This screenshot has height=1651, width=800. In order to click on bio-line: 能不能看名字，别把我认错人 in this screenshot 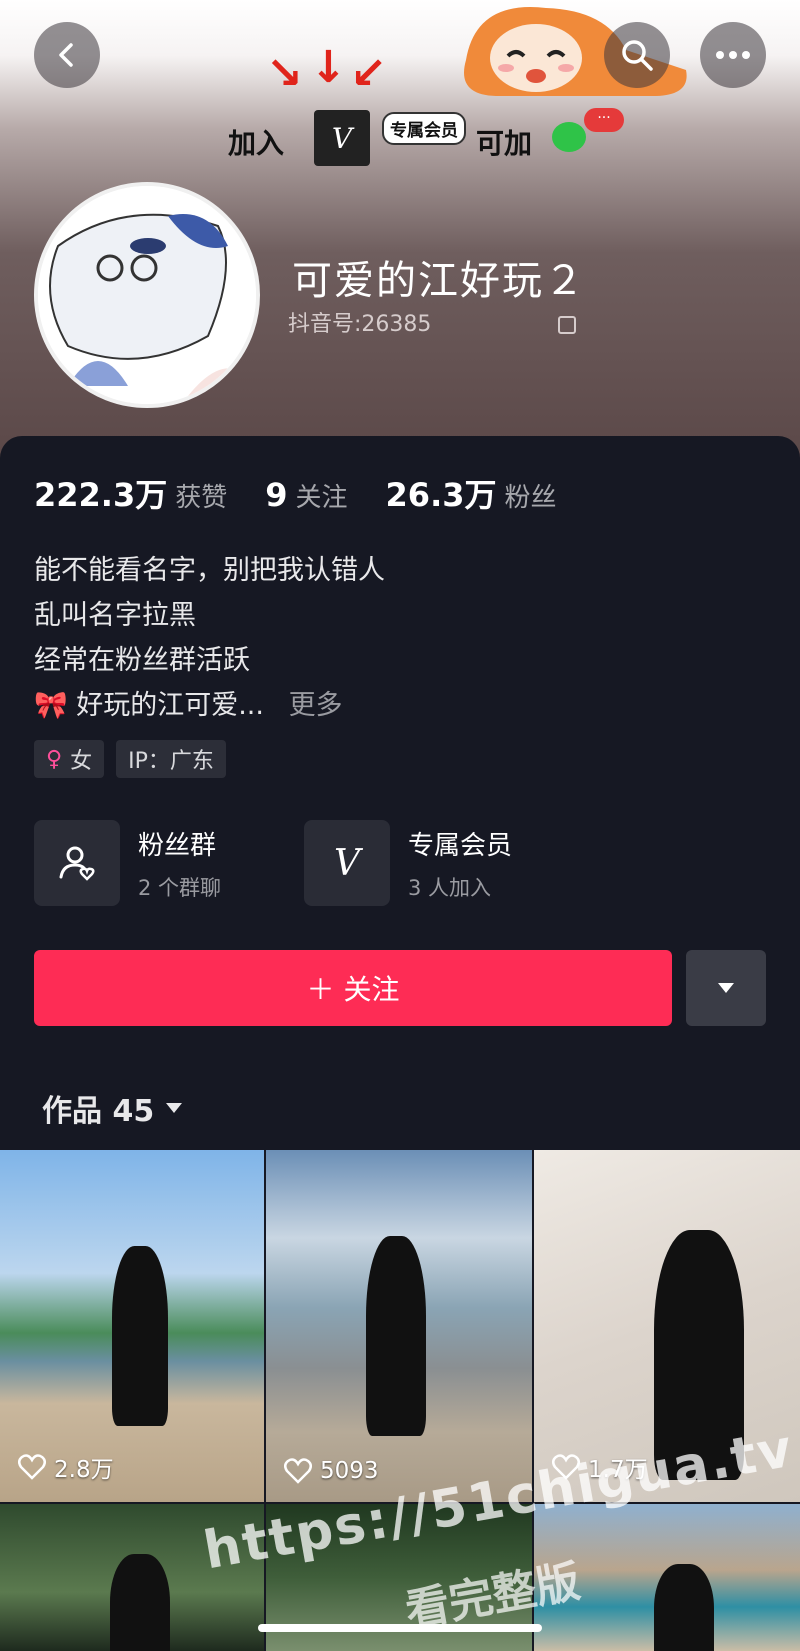, I will do `click(209, 570)`.